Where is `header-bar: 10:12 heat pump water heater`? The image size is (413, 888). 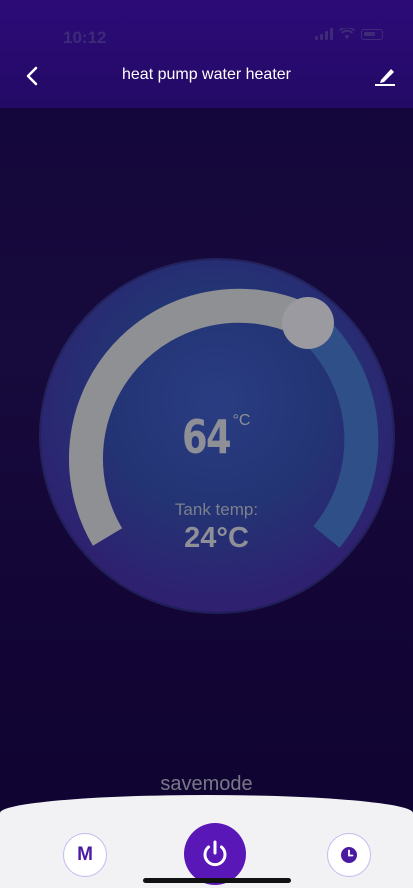
header-bar: 10:12 heat pump water heater is located at coordinates (206, 54).